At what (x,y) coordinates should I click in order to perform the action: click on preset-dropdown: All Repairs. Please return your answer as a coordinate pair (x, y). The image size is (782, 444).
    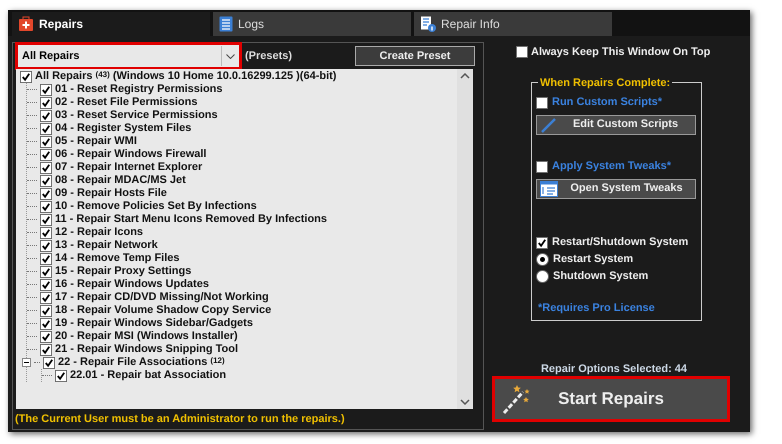
    Looking at the image, I should click on (128, 56).